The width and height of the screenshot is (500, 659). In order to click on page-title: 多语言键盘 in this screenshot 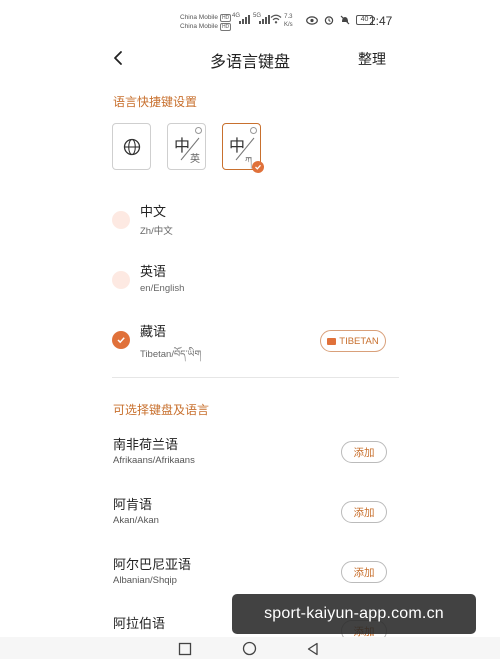, I will do `click(249, 61)`.